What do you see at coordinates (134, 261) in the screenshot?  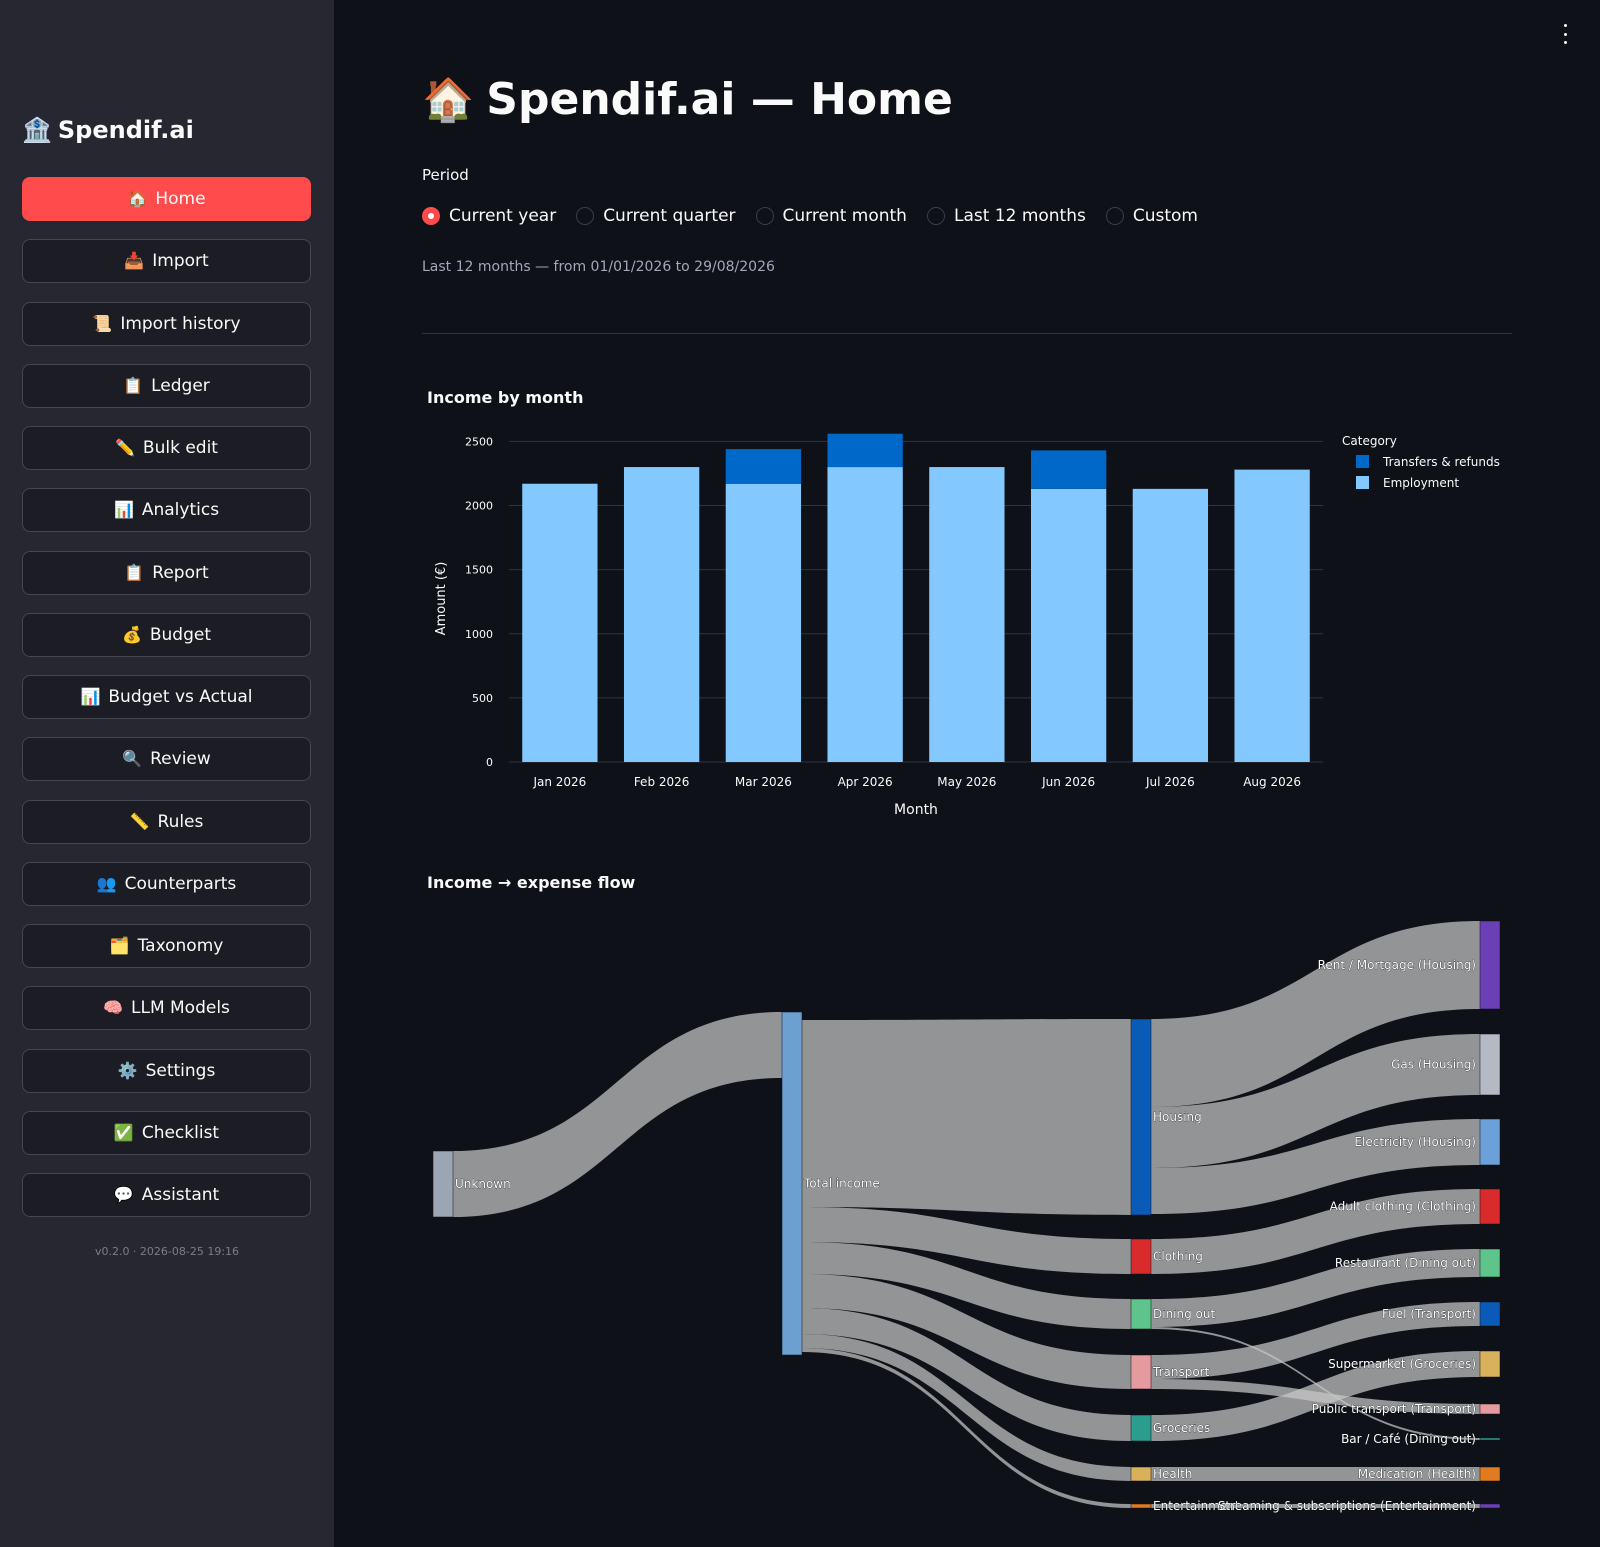 I see `nav-icon: 📥` at bounding box center [134, 261].